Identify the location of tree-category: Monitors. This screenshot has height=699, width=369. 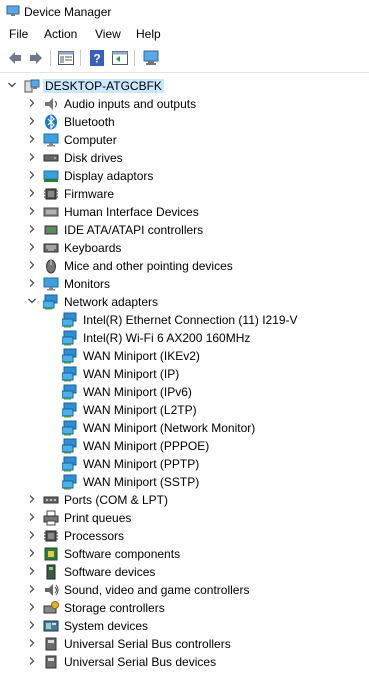
(184, 284).